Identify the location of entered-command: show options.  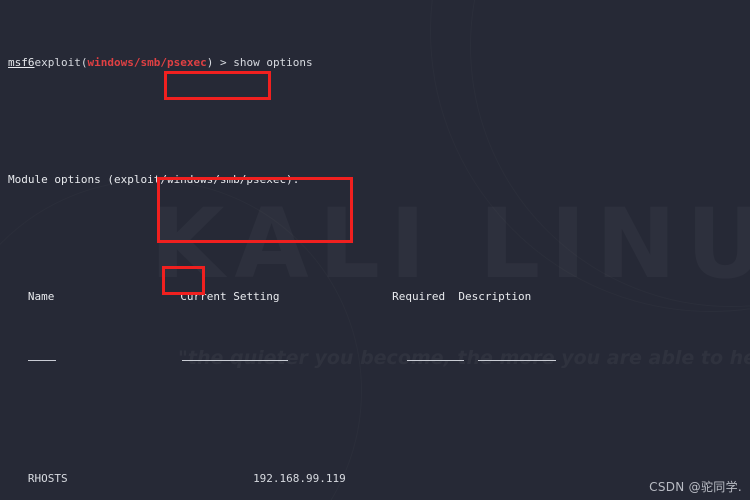
(273, 62).